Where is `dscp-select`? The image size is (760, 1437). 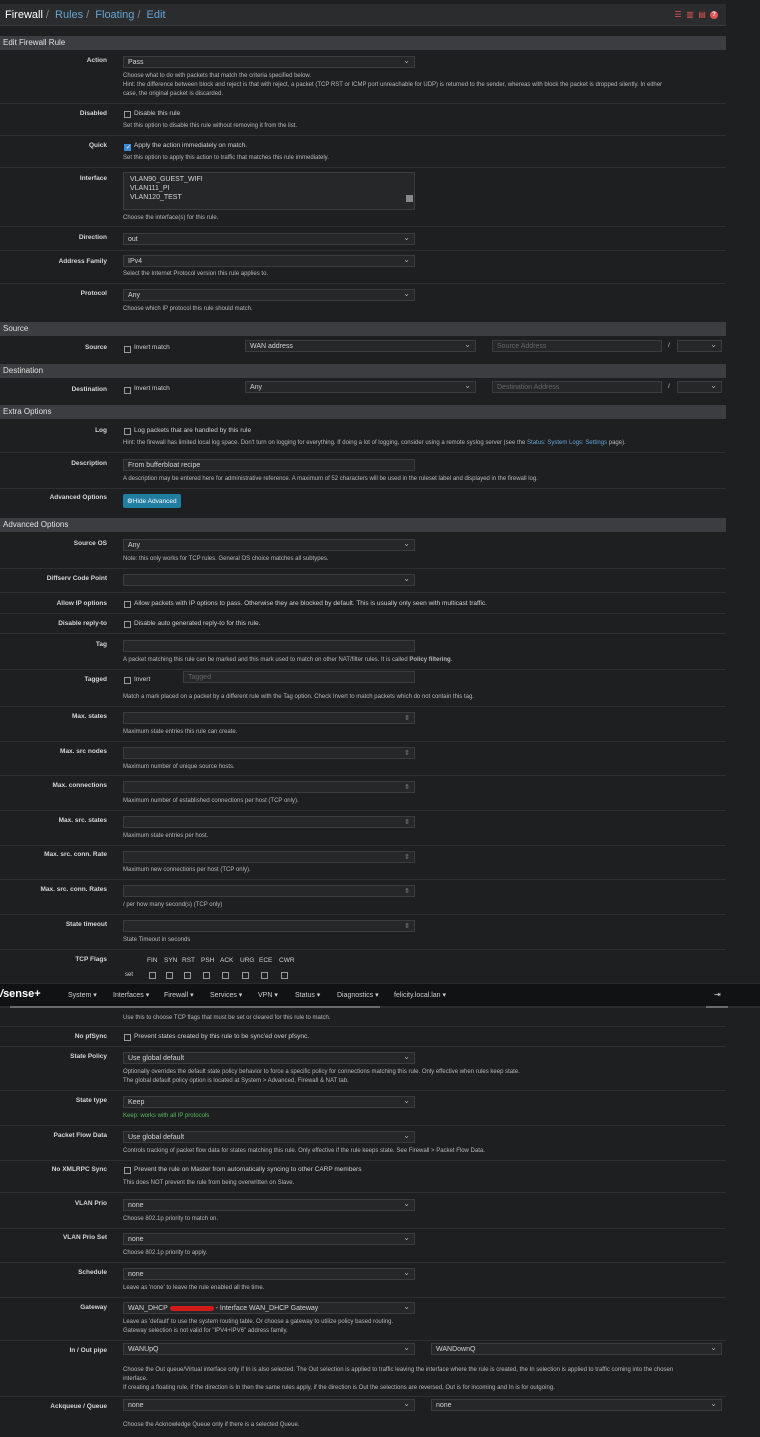
dscp-select is located at coordinates (269, 580).